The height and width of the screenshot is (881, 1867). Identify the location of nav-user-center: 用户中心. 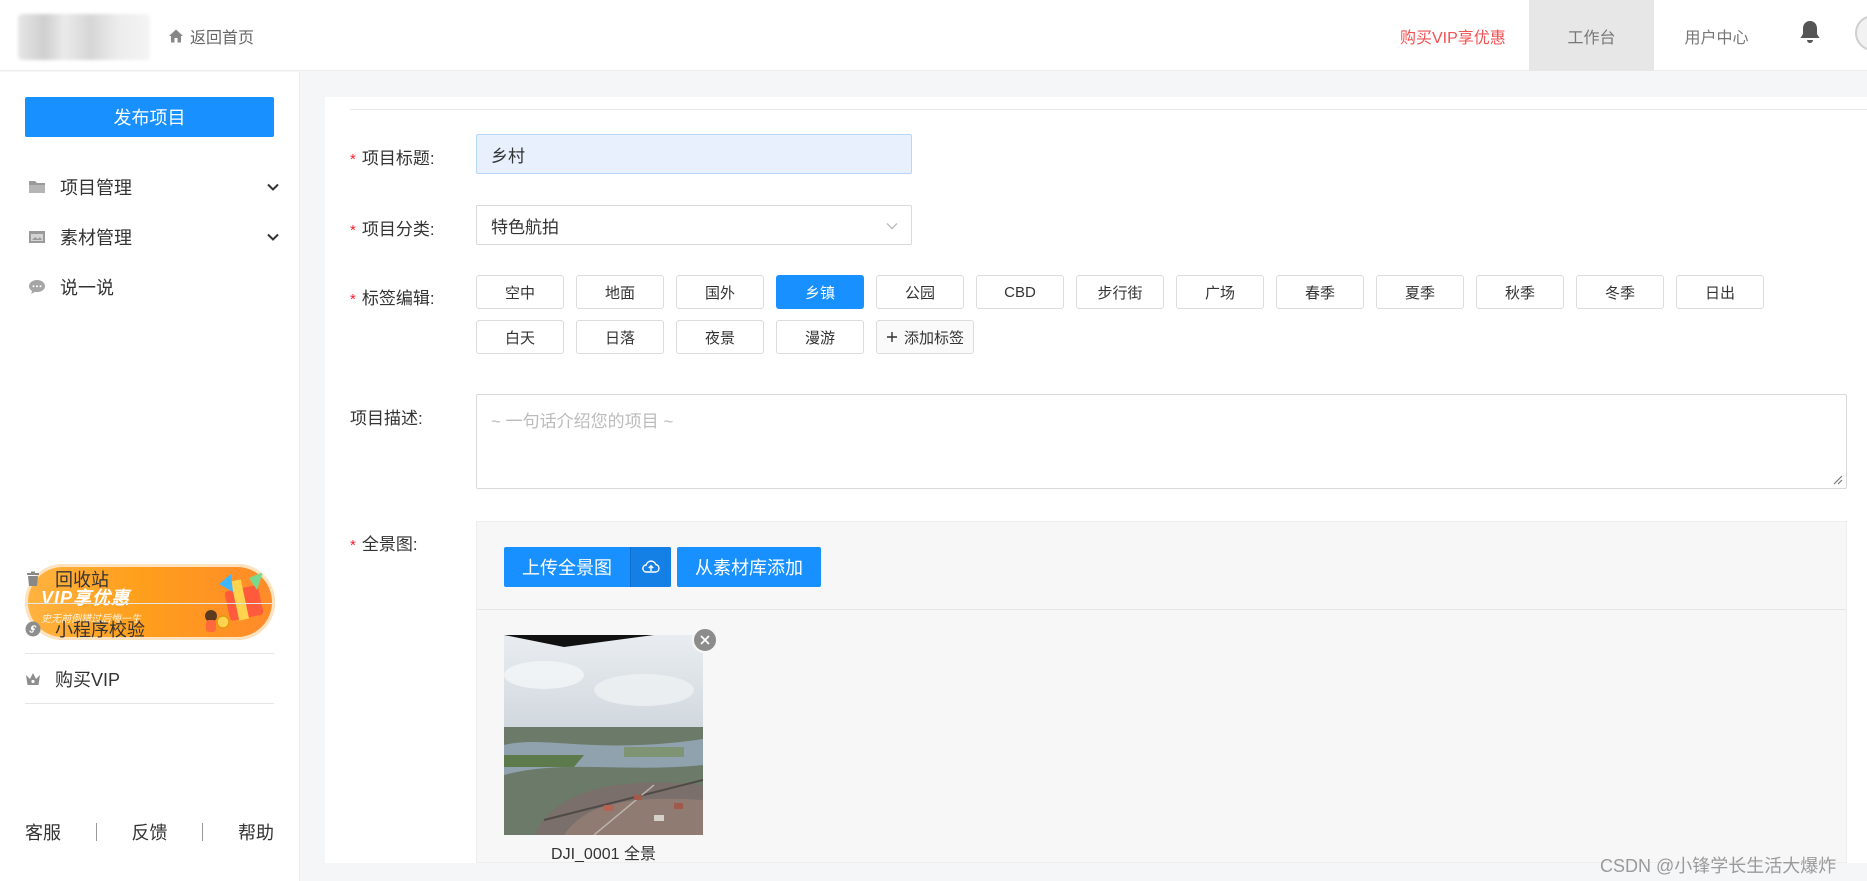
(1716, 35).